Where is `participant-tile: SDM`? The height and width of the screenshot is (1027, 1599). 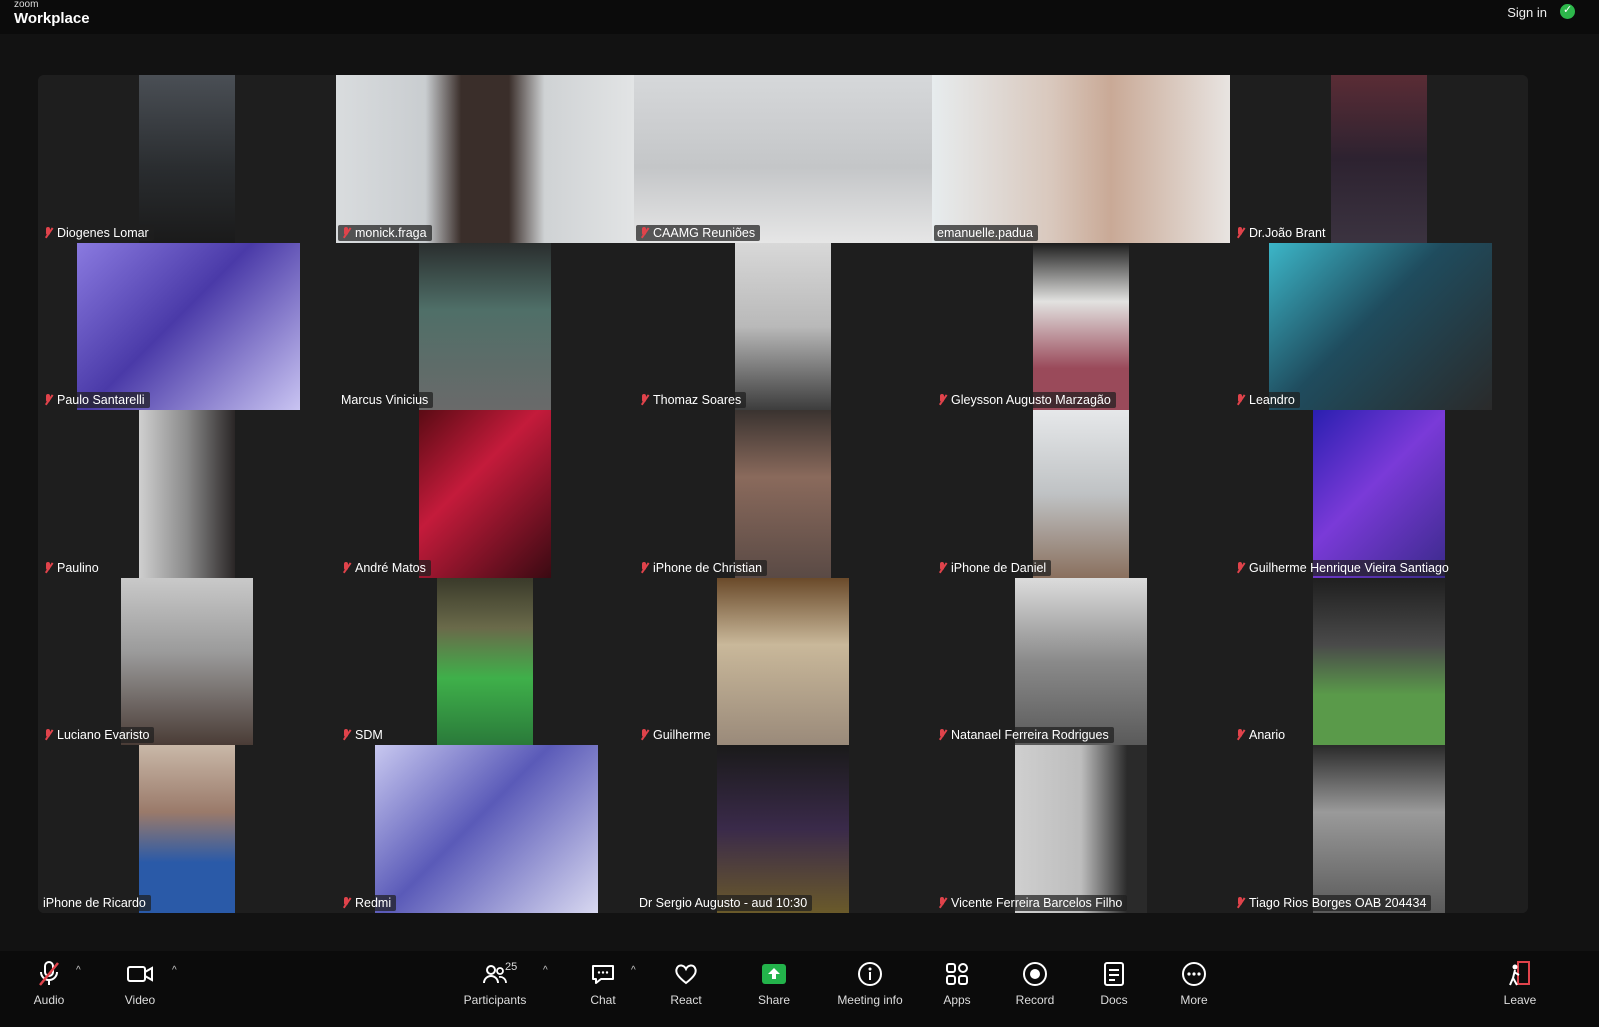 participant-tile: SDM is located at coordinates (485, 661).